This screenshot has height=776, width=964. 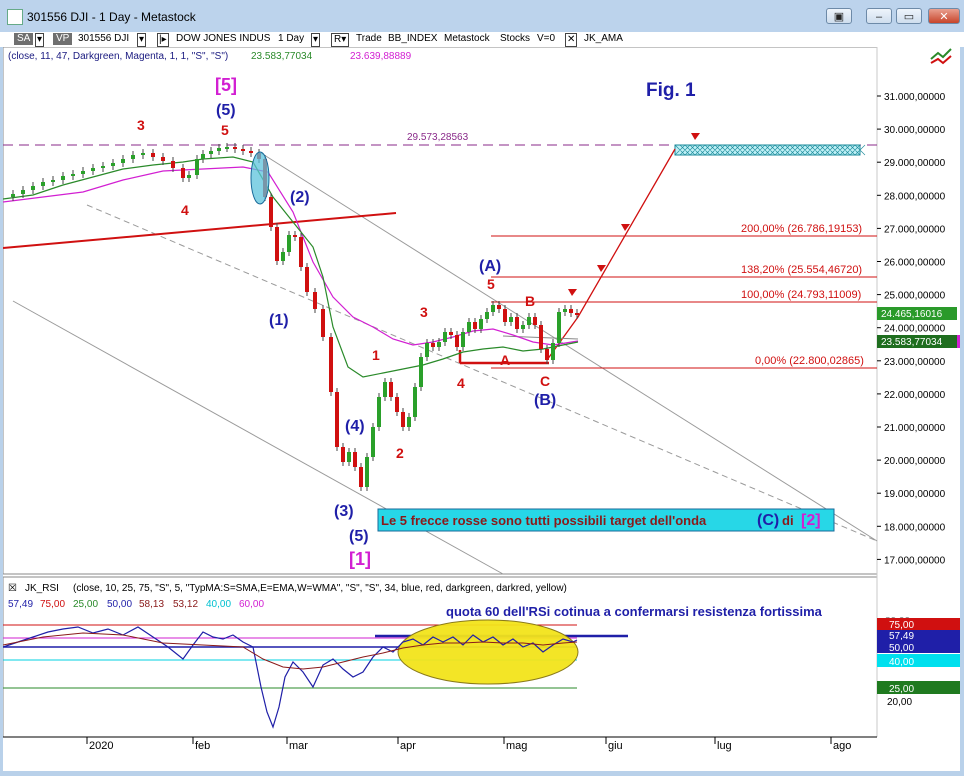 I want to click on close-indicator-icon: ✕, so click(x=571, y=40).